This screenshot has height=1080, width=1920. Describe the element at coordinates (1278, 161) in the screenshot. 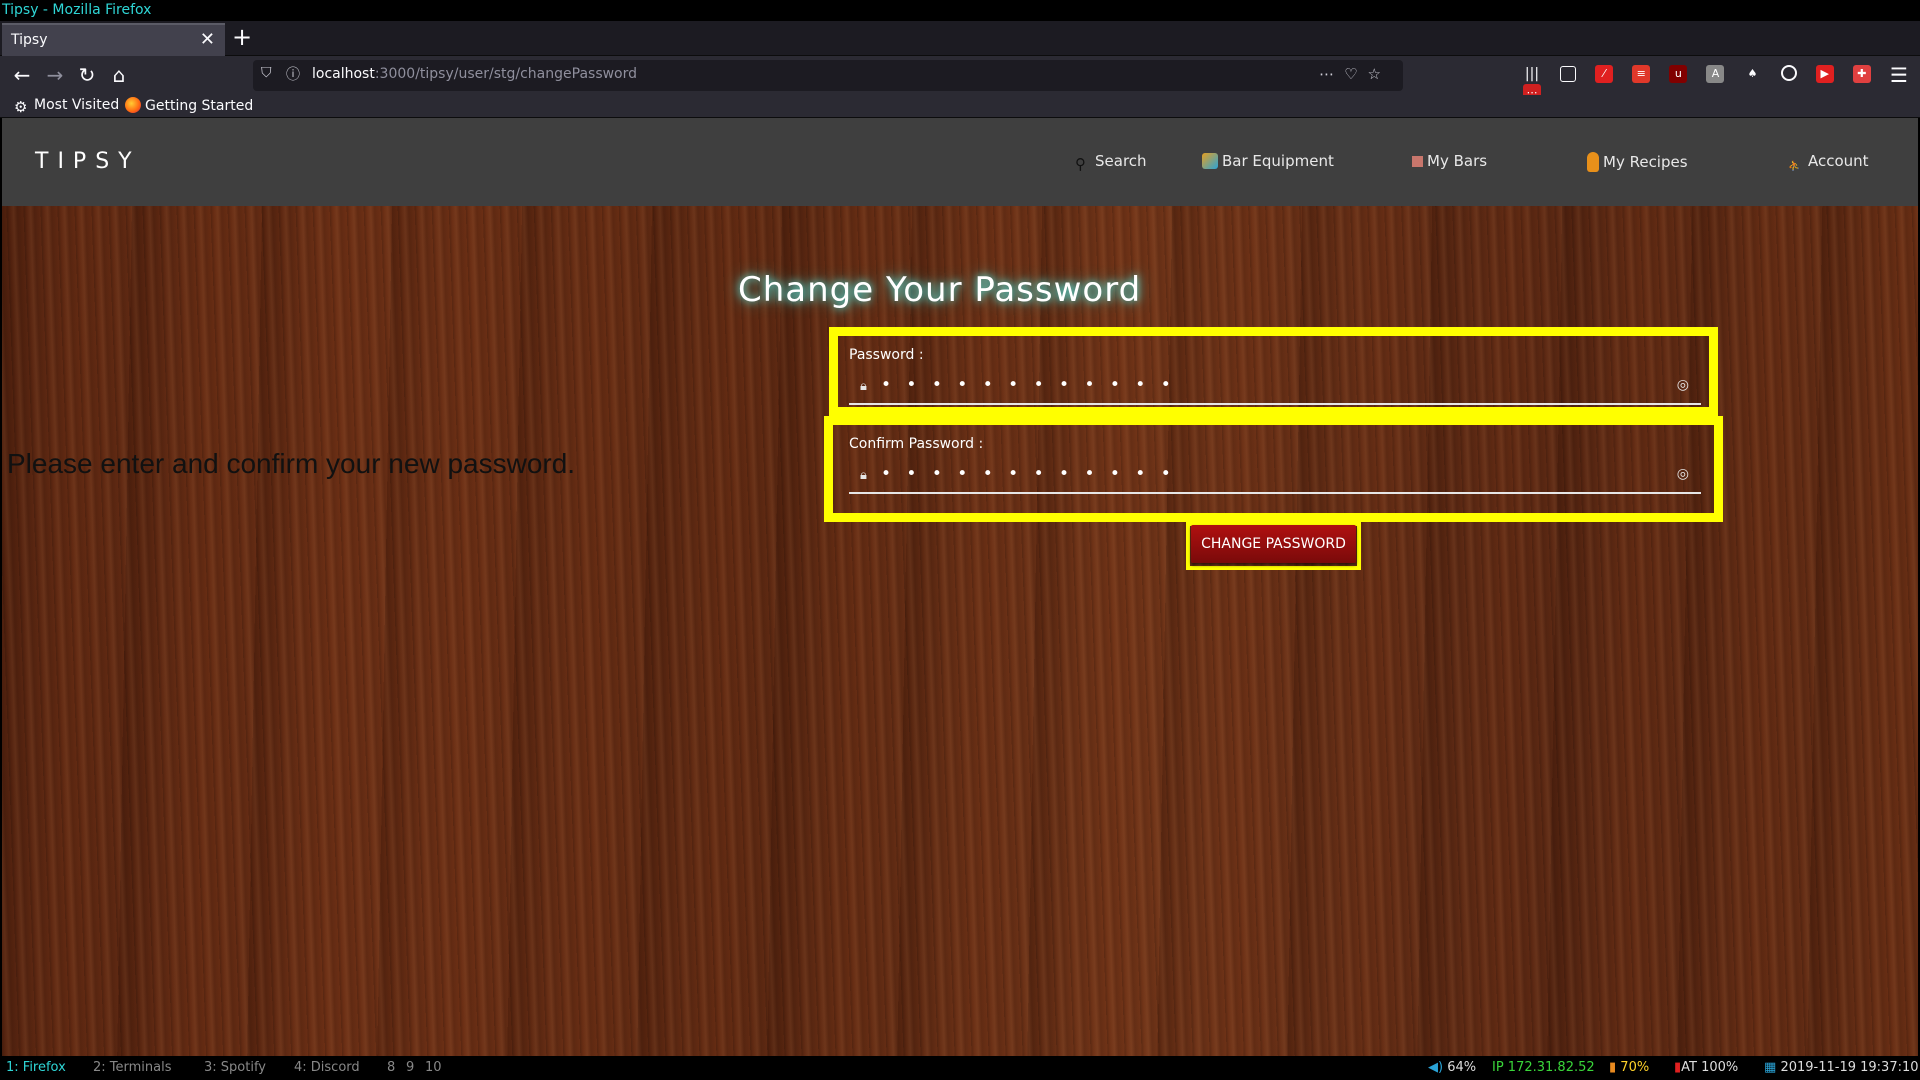

I see `nav-bar-equipment-label: Bar Equipment` at that location.